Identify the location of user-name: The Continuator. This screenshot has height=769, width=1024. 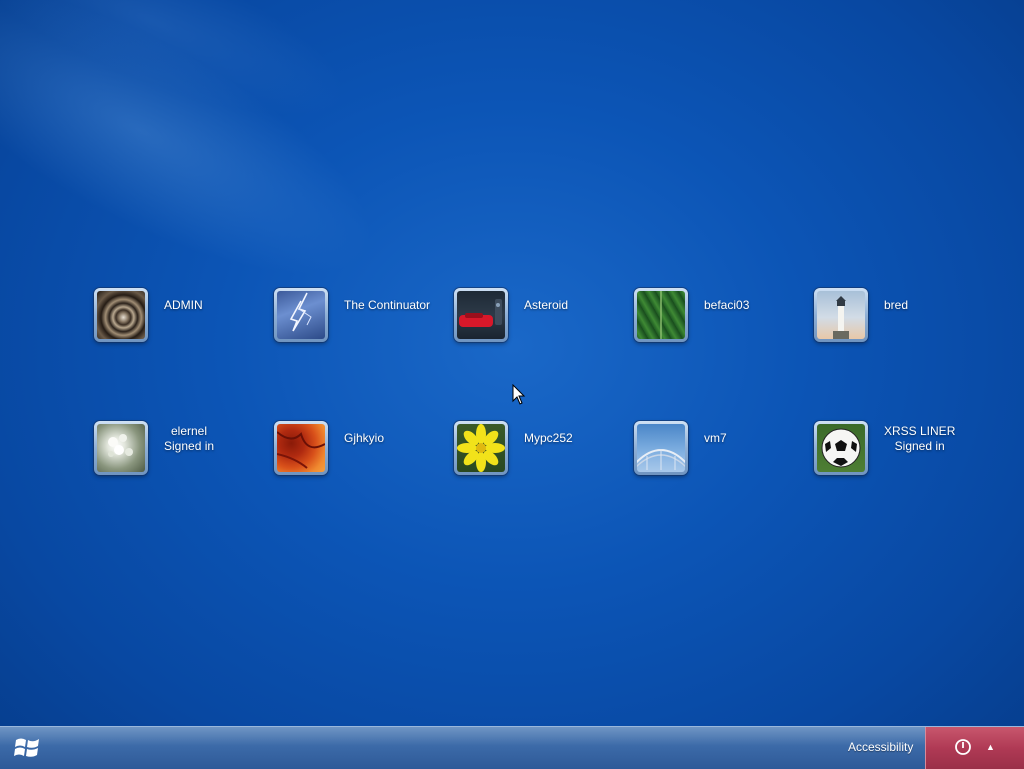
(387, 305).